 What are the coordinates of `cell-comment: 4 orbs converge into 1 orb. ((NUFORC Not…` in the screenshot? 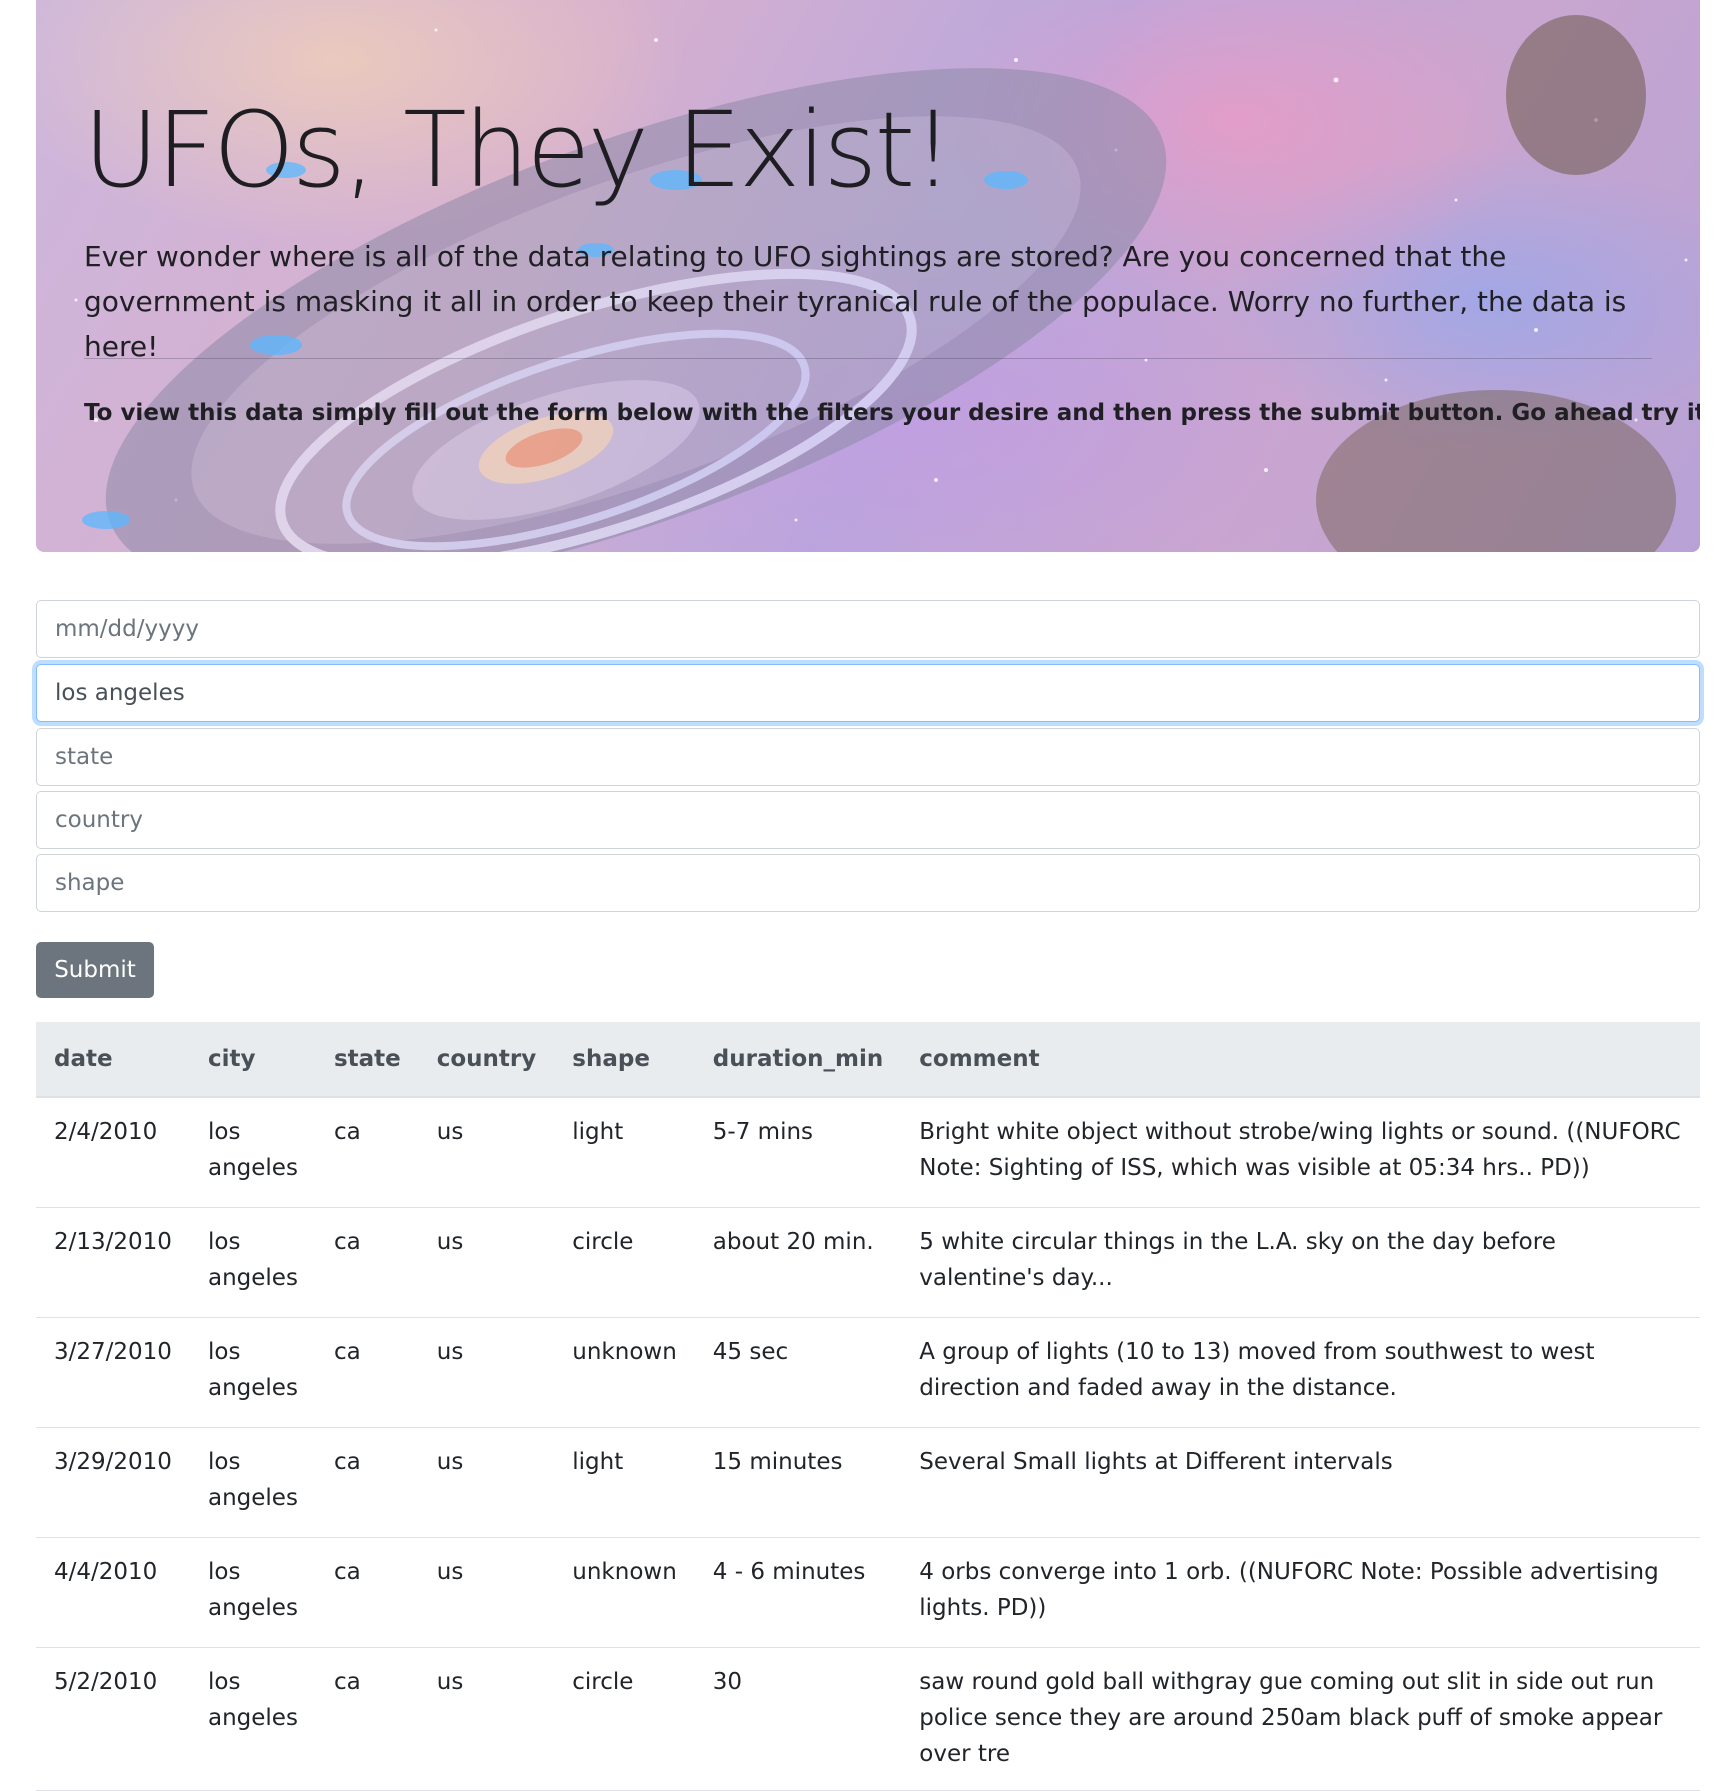 It's located at (1300, 1592).